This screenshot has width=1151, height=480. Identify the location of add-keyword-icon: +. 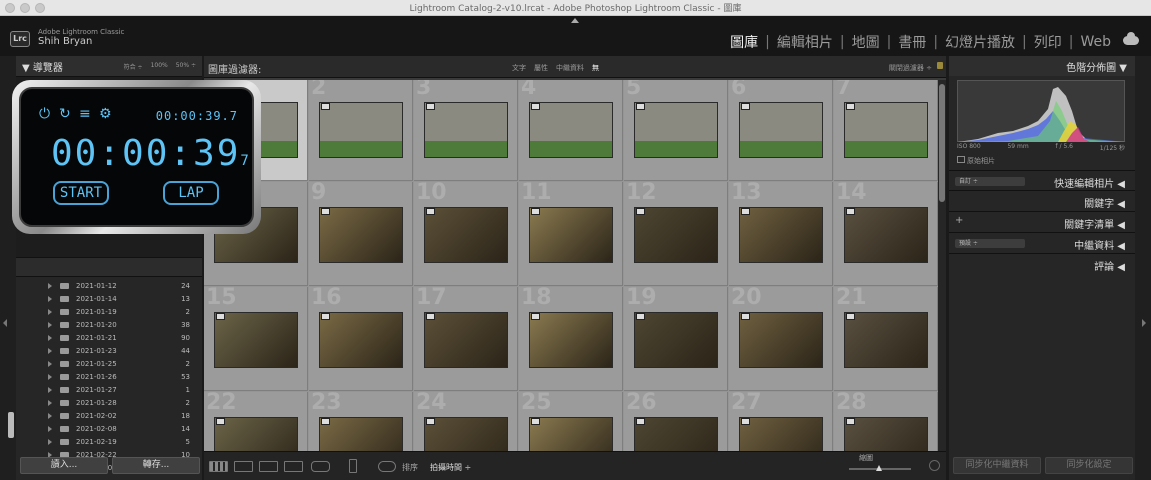
(959, 220).